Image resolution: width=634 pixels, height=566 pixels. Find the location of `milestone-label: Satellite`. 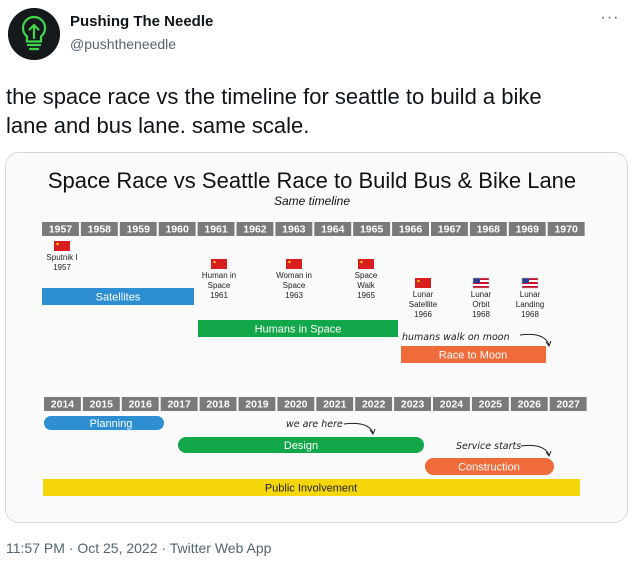

milestone-label: Satellite is located at coordinates (423, 304).